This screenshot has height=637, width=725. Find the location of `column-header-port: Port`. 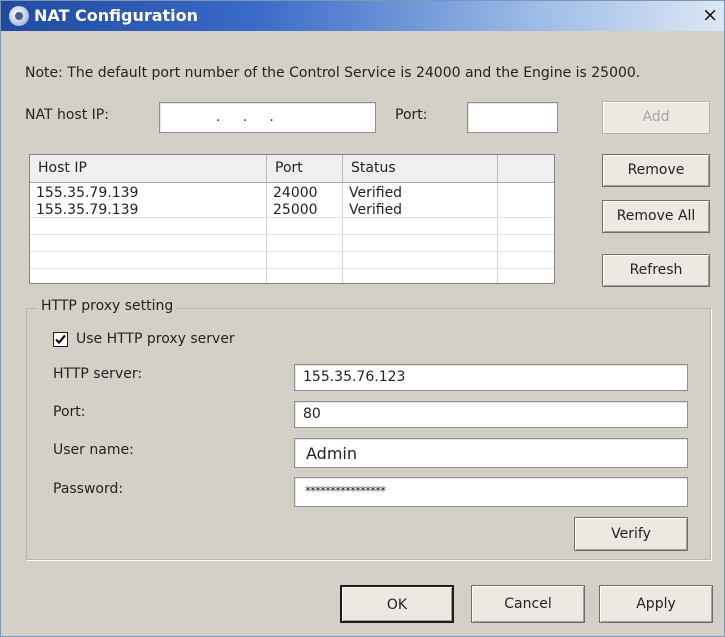

column-header-port: Port is located at coordinates (305, 168).